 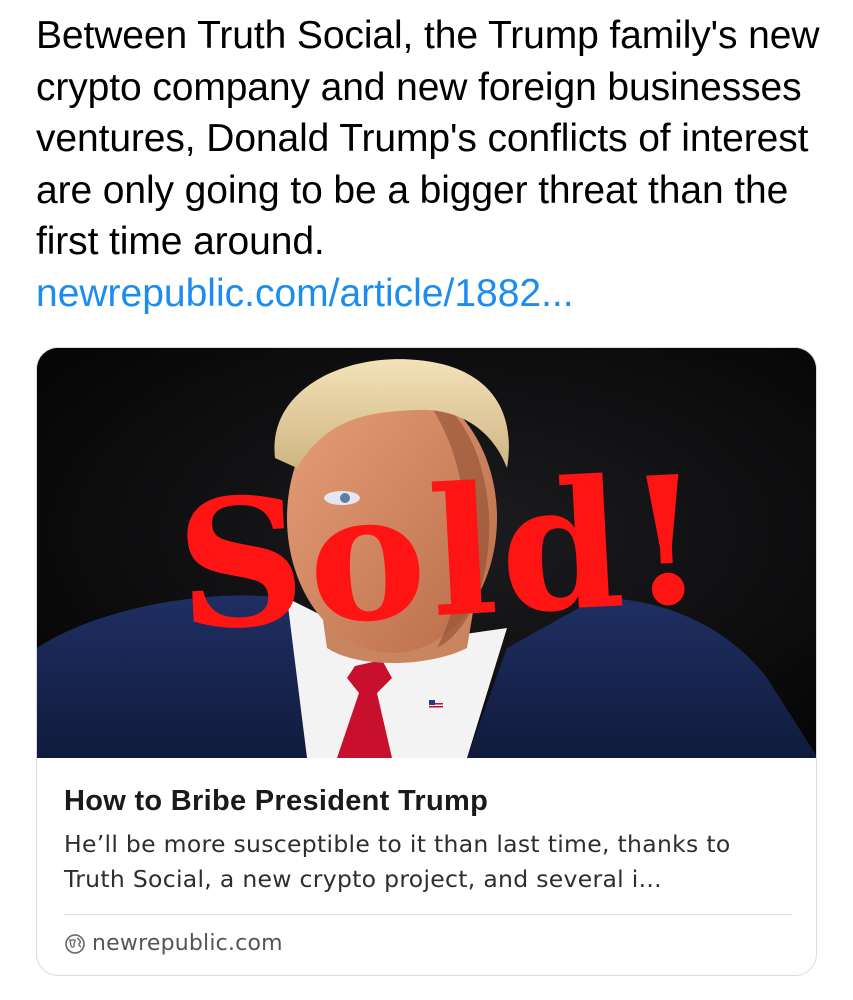 What do you see at coordinates (429, 943) in the screenshot?
I see `card-domain: newrepublic.com` at bounding box center [429, 943].